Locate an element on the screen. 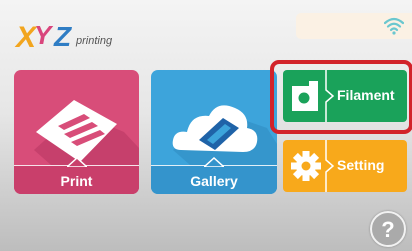 The height and width of the screenshot is (251, 412). help-button: ? is located at coordinates (388, 229).